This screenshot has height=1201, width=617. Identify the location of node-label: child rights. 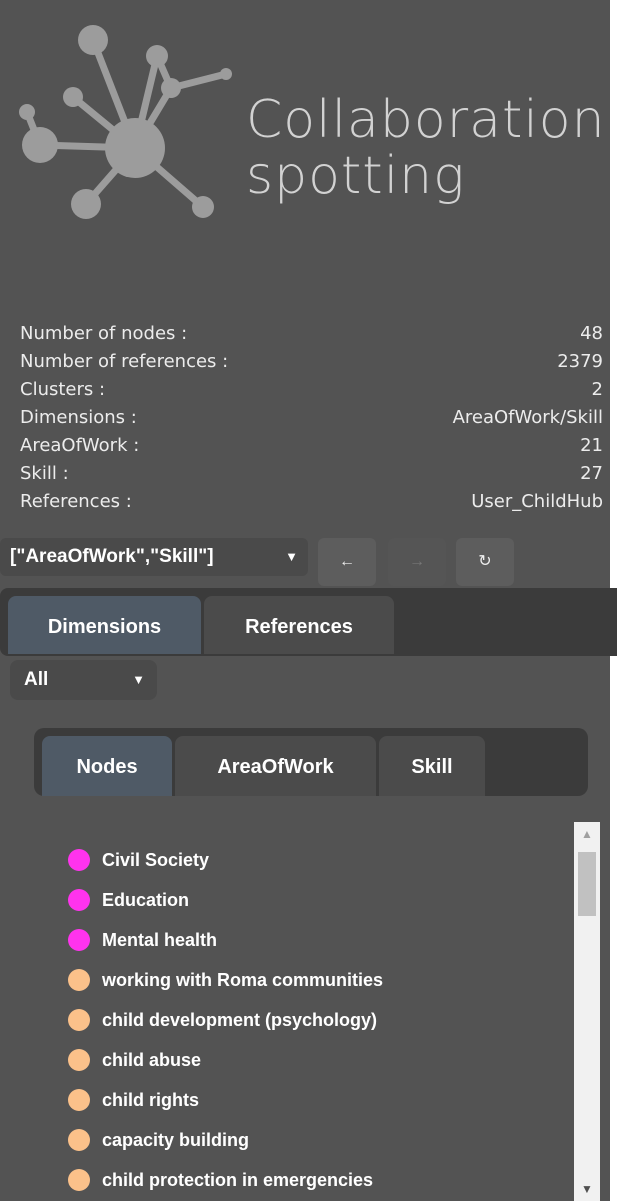
(151, 1099).